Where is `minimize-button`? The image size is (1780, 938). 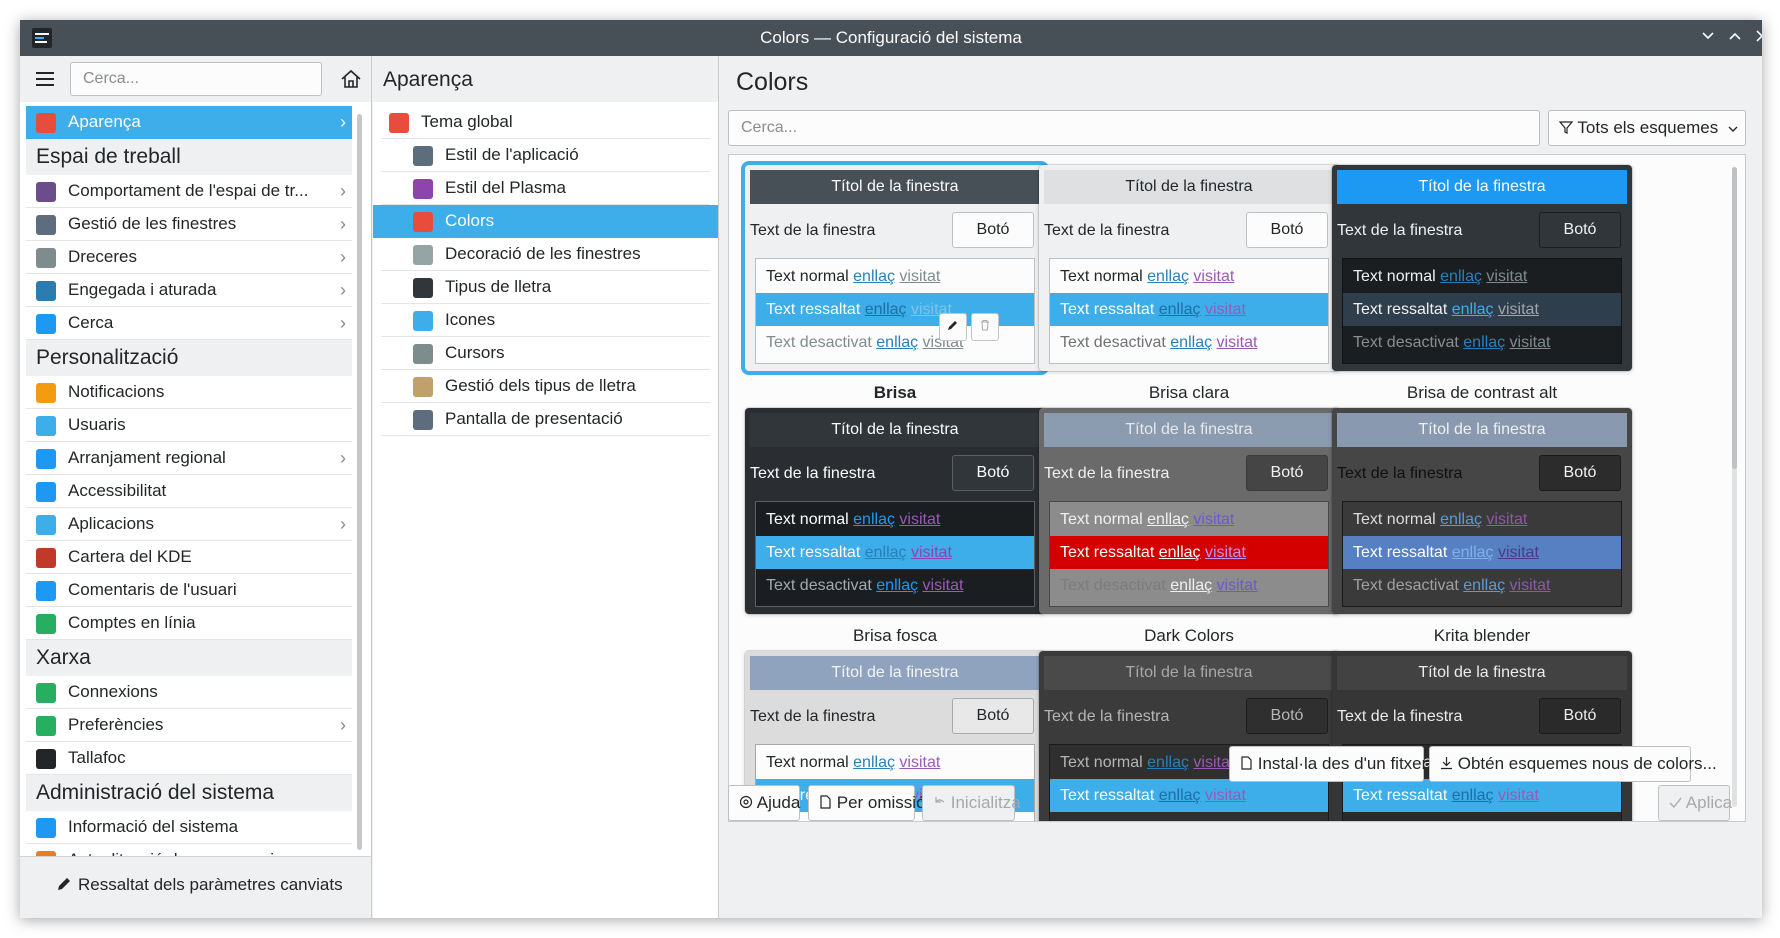
minimize-button is located at coordinates (1708, 38).